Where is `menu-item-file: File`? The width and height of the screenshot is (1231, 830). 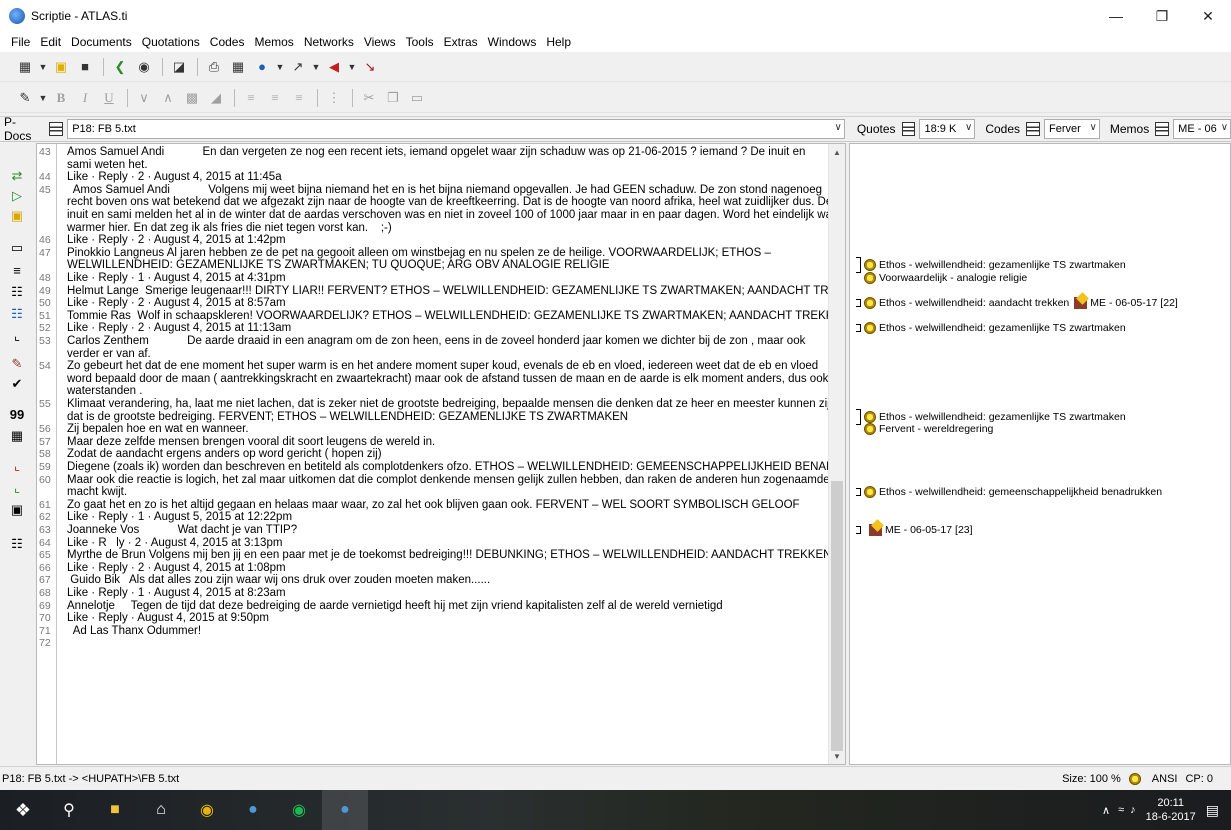 menu-item-file: File is located at coordinates (20, 42).